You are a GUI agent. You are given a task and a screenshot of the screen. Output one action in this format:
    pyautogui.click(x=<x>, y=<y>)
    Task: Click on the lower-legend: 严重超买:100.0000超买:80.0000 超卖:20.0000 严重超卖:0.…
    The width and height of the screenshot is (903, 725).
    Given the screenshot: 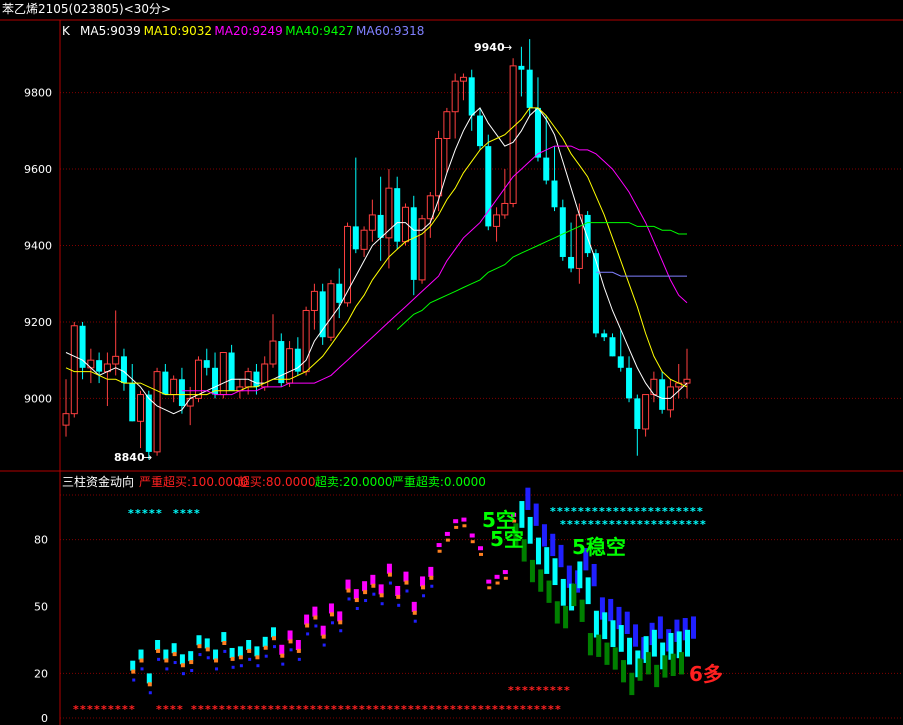 What is the action you would take?
    pyautogui.click(x=312, y=481)
    